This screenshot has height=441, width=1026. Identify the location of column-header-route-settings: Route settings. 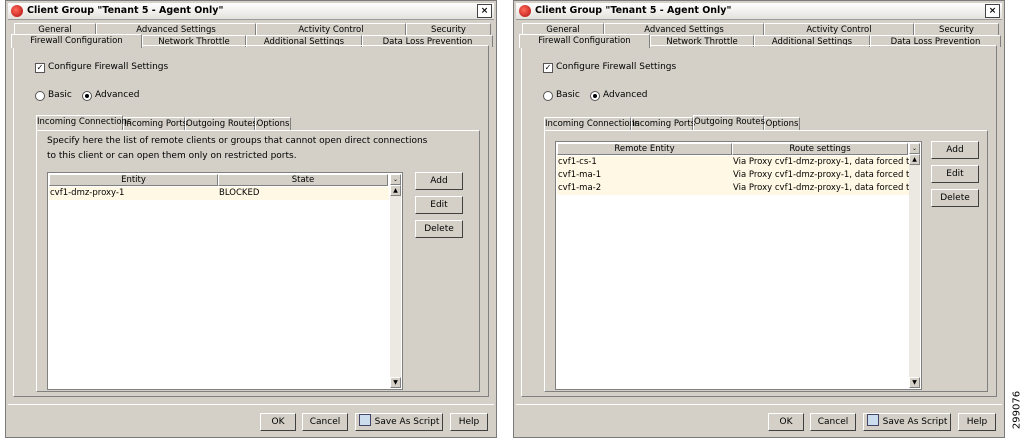
(820, 149).